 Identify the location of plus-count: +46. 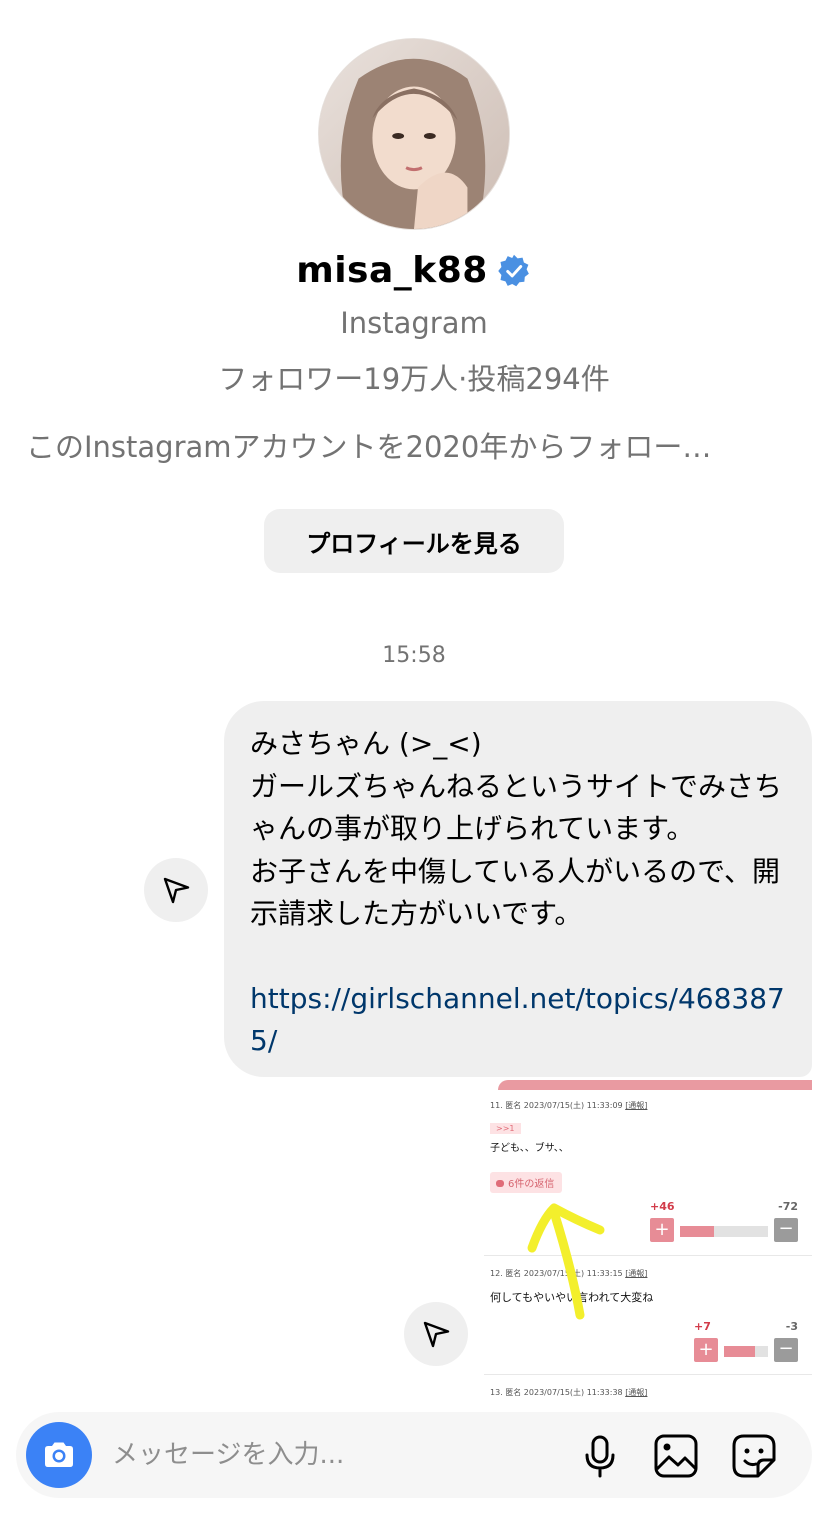
(662, 1206).